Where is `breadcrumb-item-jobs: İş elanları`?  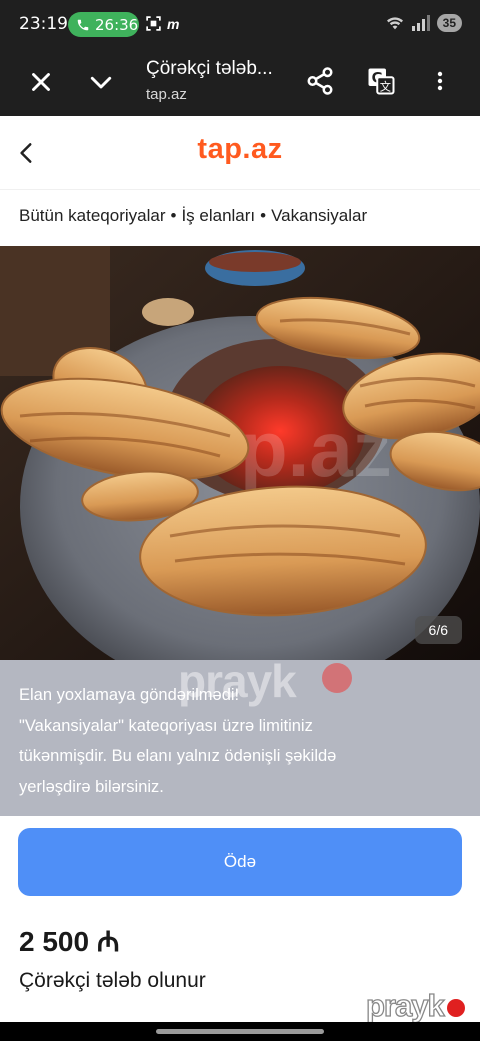
breadcrumb-item-jobs: İş elanları is located at coordinates (218, 215).